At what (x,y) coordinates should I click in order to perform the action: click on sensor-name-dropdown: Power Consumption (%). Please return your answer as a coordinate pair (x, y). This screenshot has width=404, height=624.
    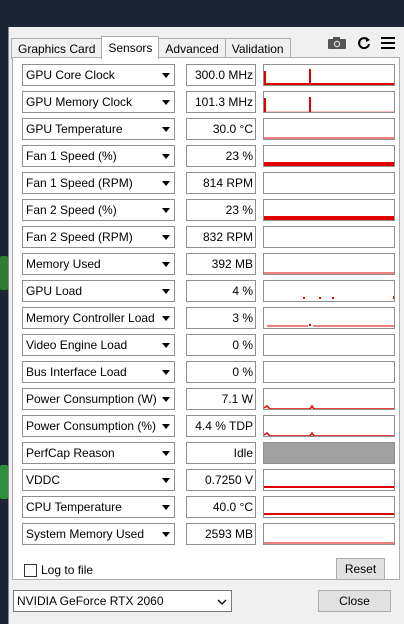
    Looking at the image, I should click on (98, 426).